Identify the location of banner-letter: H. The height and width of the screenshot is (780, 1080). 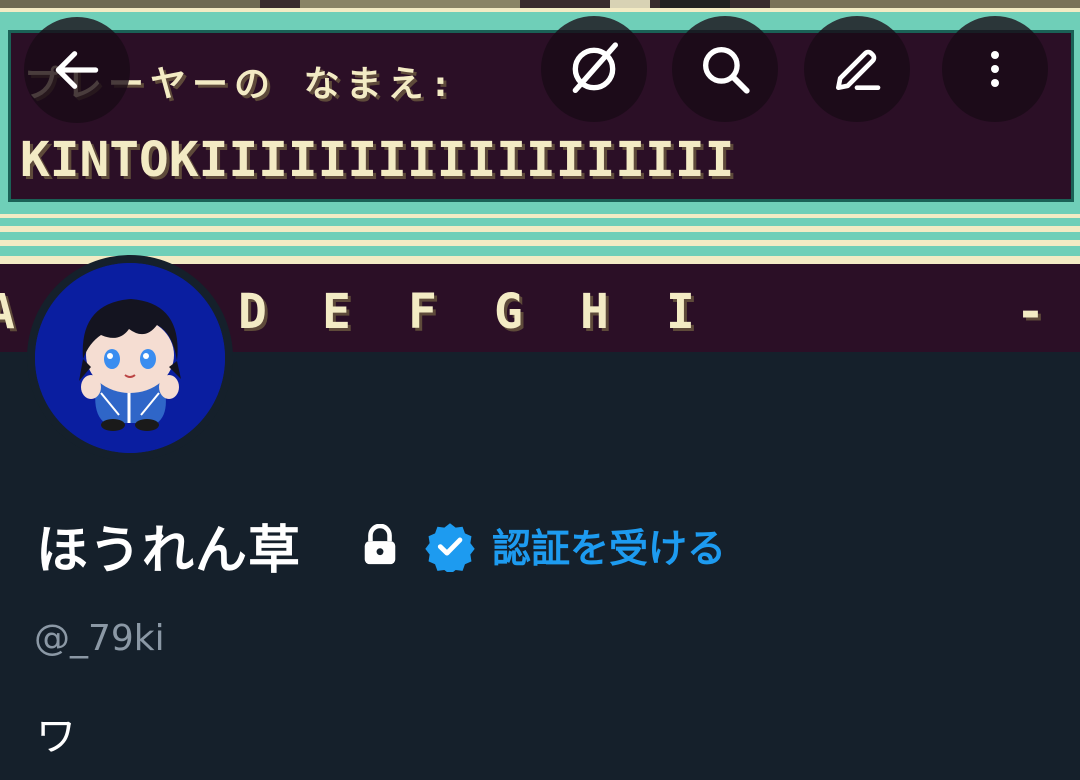
(594, 312).